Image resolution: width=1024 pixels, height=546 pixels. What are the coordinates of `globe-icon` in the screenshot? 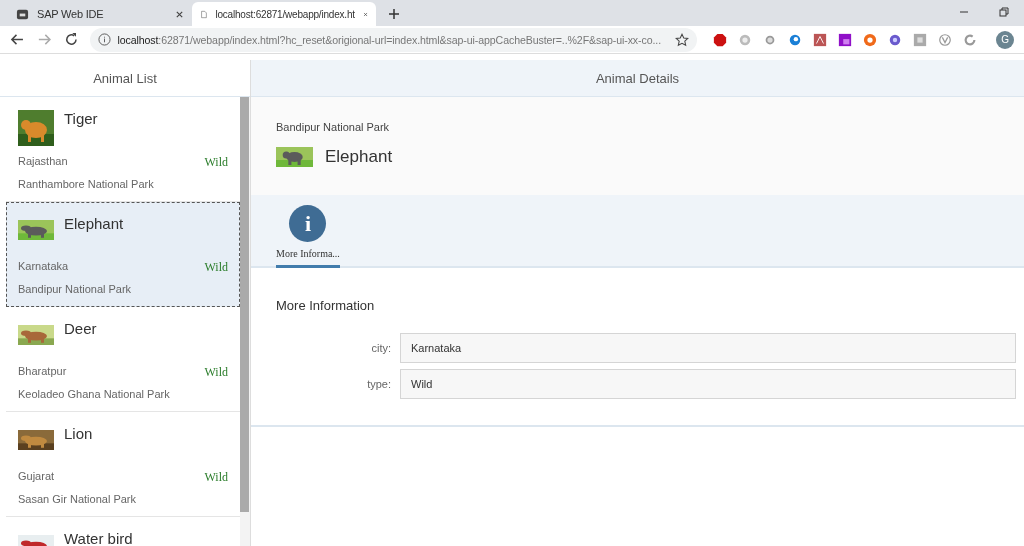 It's located at (795, 39).